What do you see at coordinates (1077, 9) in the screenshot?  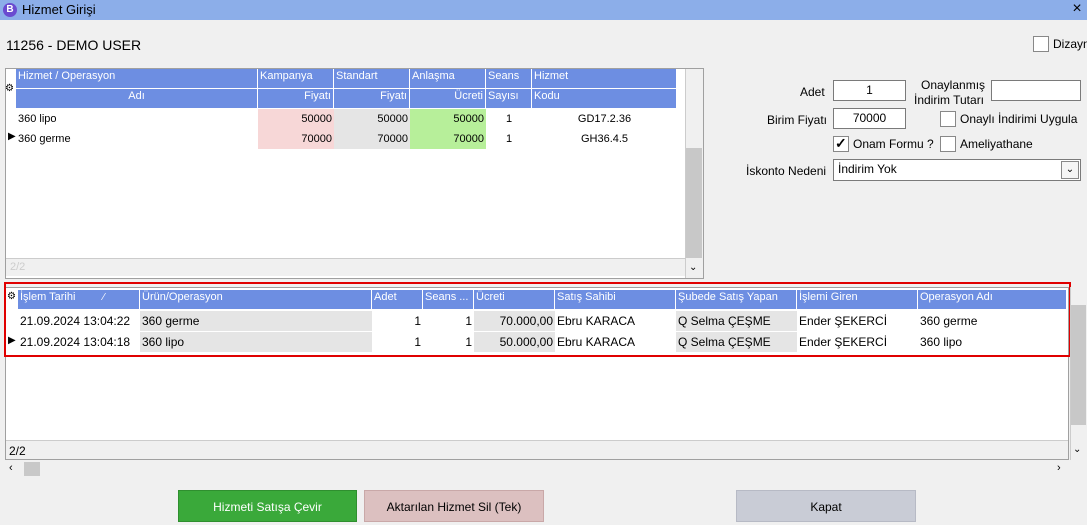 I see `close-icon: ×` at bounding box center [1077, 9].